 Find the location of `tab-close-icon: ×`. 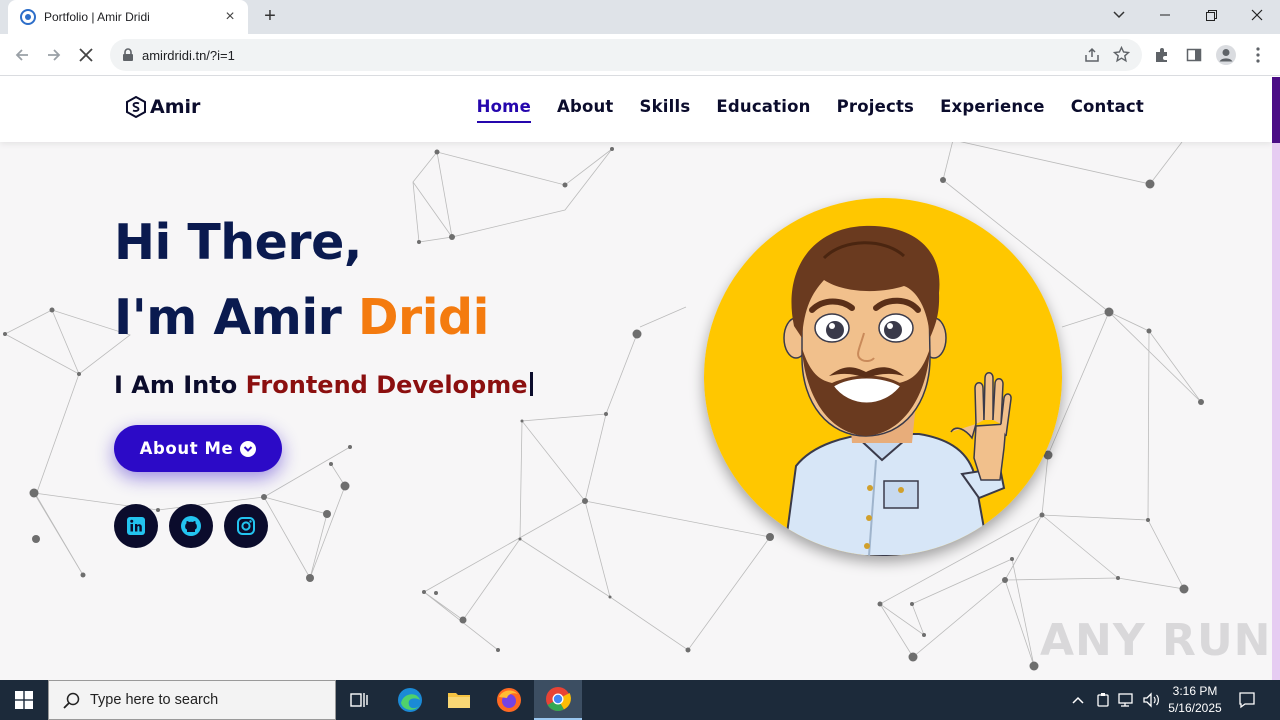

tab-close-icon: × is located at coordinates (230, 17).